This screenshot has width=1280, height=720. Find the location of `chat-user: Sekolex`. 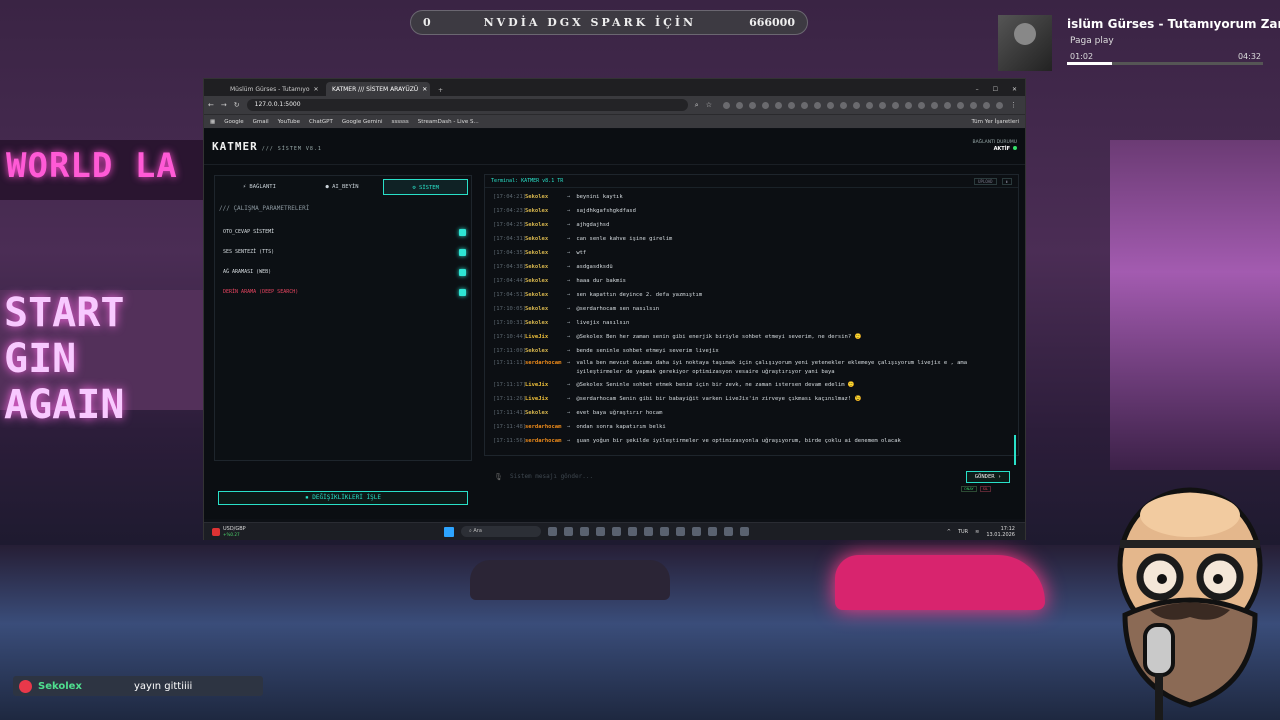

chat-user: Sekolex is located at coordinates (60, 686).